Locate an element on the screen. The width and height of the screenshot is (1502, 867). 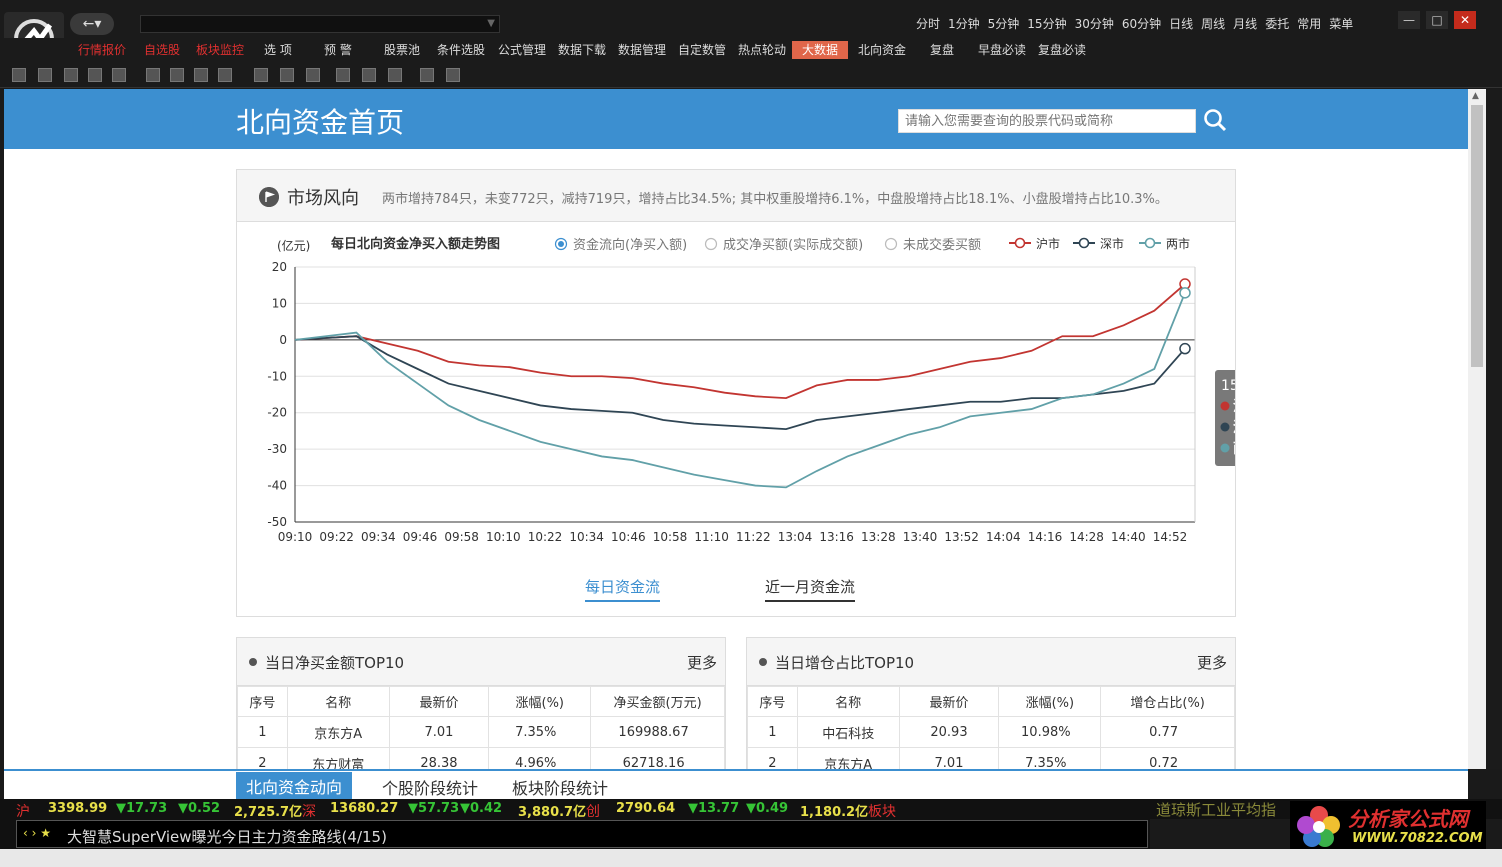
tab-northbound-trend: 北向资金动向 is located at coordinates (294, 786).